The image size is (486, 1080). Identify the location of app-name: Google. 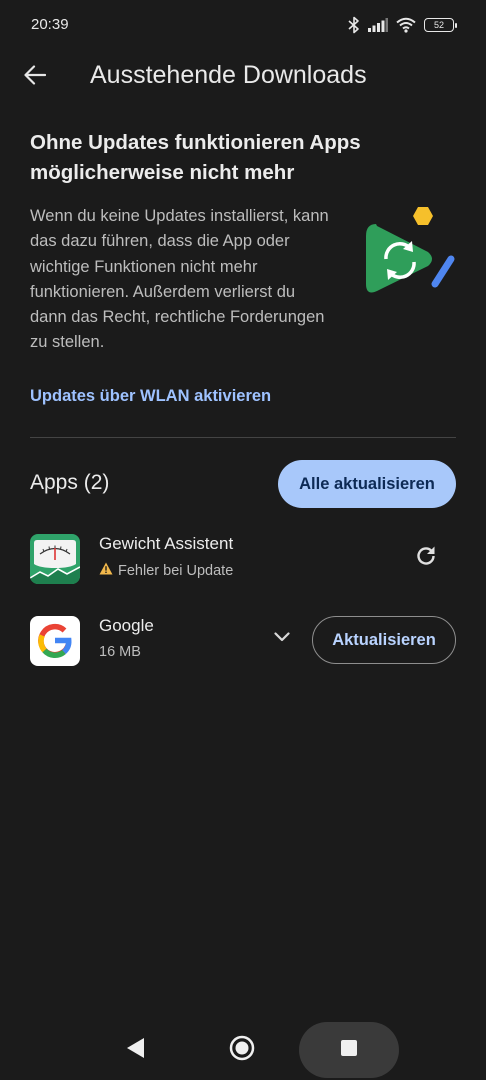
(126, 625).